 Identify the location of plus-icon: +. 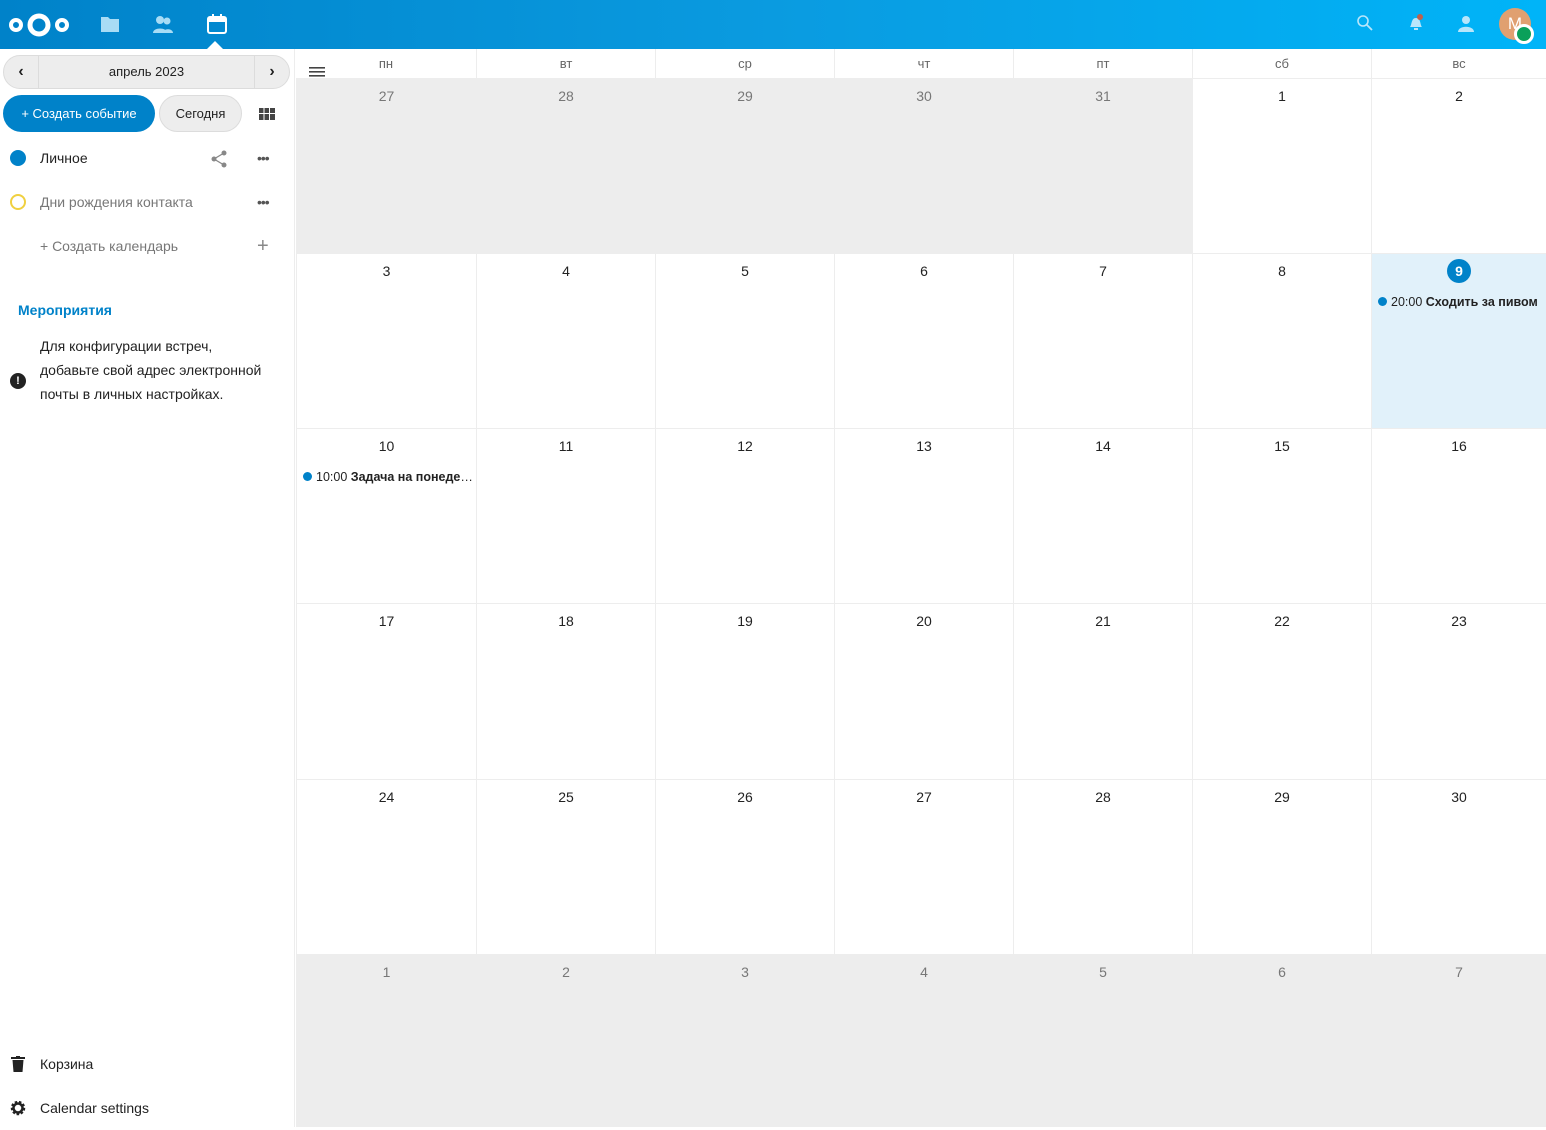
(263, 246).